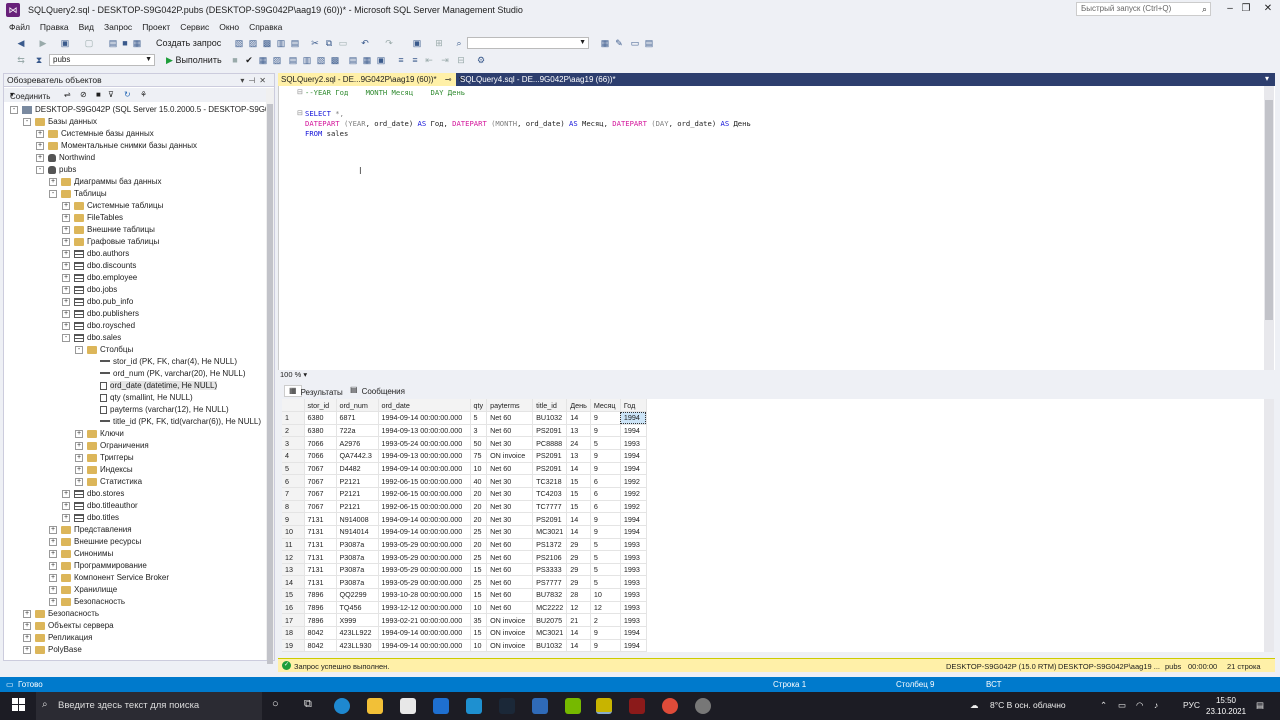 The image size is (1280, 720). Describe the element at coordinates (605, 645) in the screenshot. I see `grid-cell: 9` at that location.